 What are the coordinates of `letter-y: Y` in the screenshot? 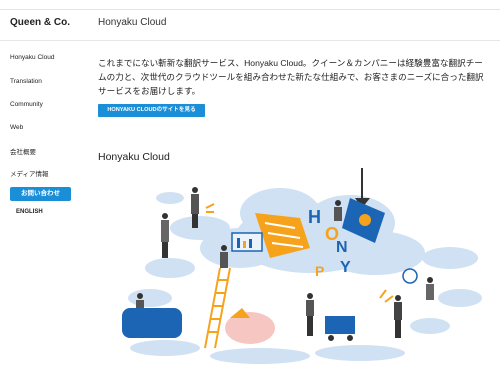 It's located at (345, 267).